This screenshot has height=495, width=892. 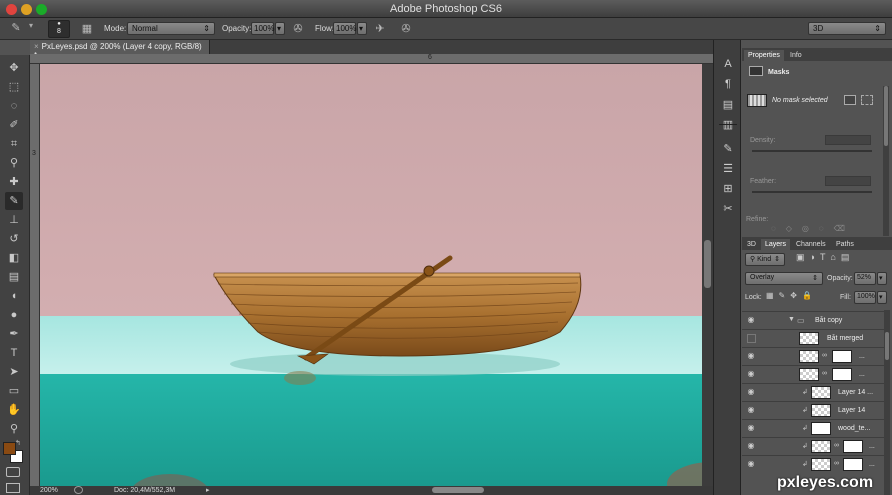 I want to click on lasso-tool-icon: ◌, so click(x=14, y=106).